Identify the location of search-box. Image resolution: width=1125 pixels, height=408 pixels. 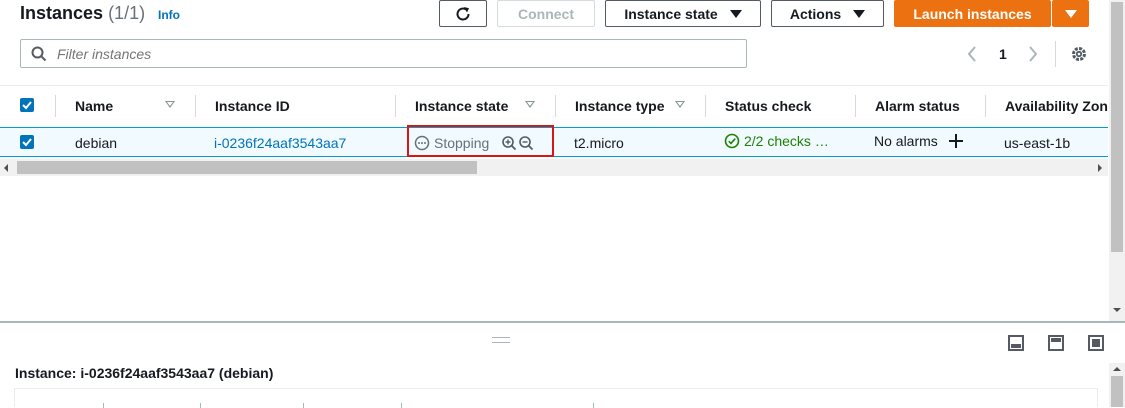
(383, 53).